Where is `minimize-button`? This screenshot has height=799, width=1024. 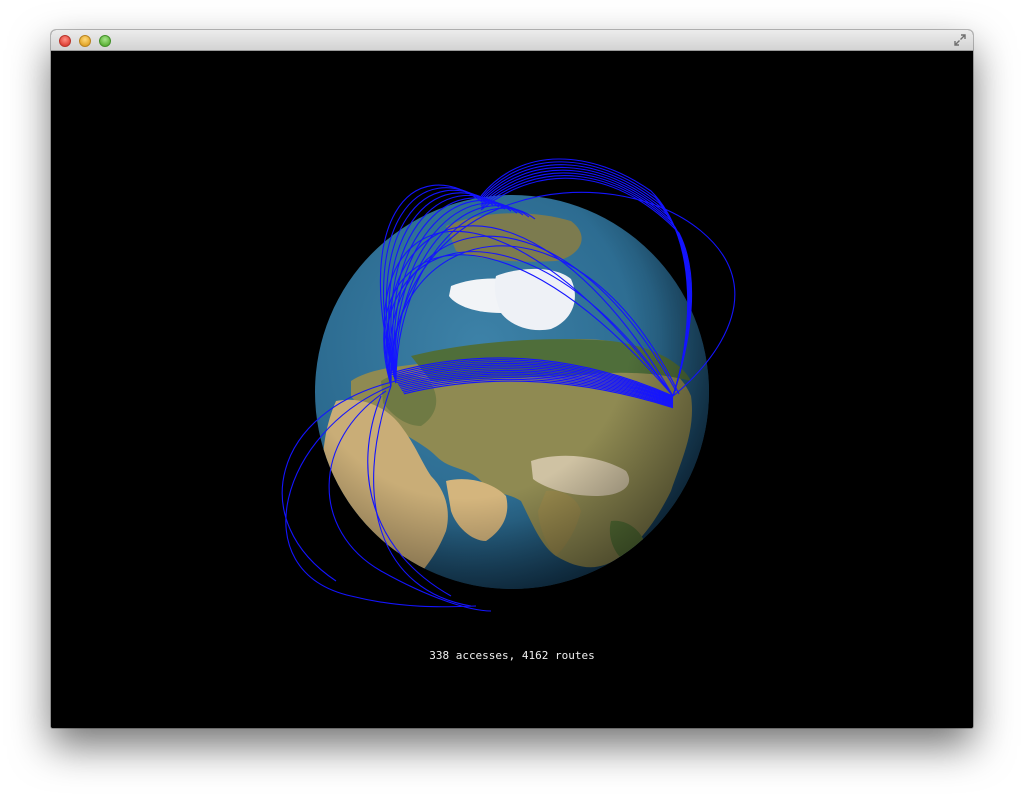
minimize-button is located at coordinates (85, 41).